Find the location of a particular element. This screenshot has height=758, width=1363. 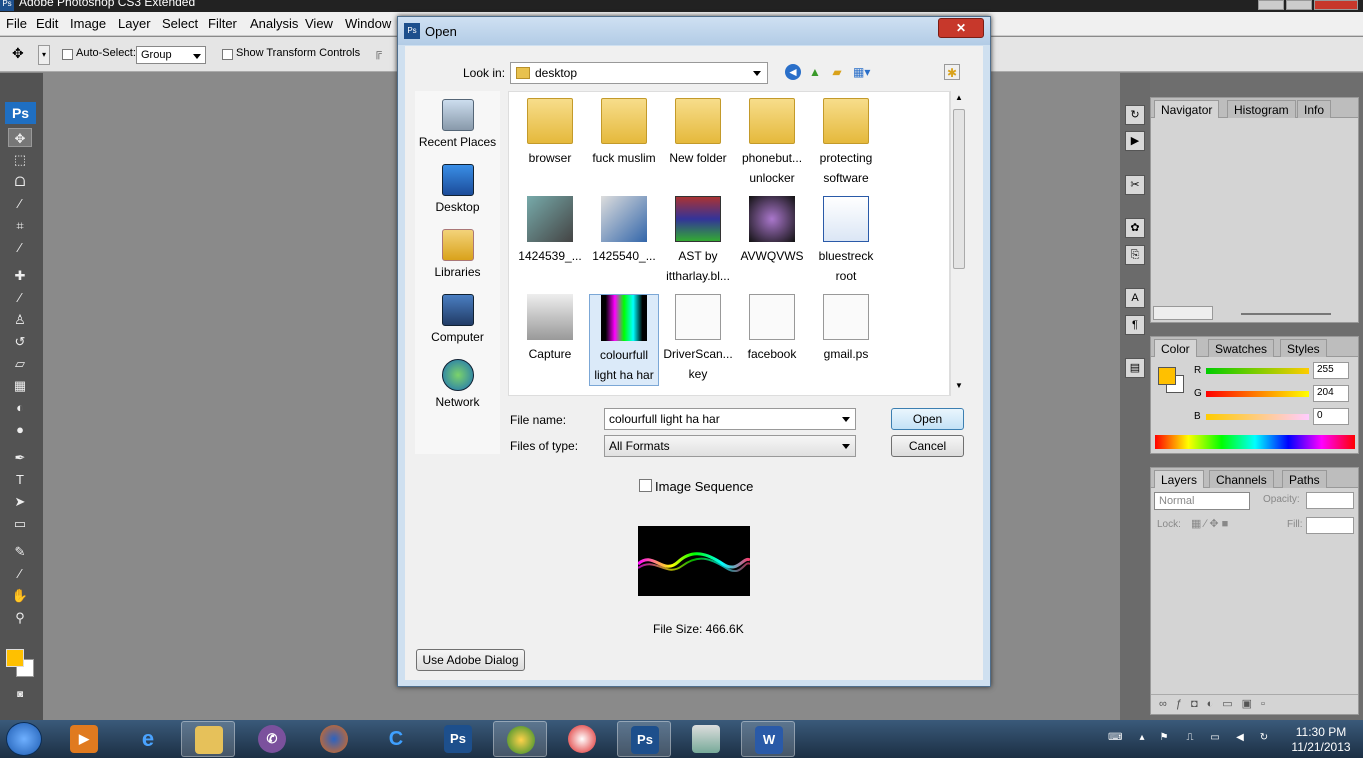

taskbar-media-player: ▶ is located at coordinates (84, 739).